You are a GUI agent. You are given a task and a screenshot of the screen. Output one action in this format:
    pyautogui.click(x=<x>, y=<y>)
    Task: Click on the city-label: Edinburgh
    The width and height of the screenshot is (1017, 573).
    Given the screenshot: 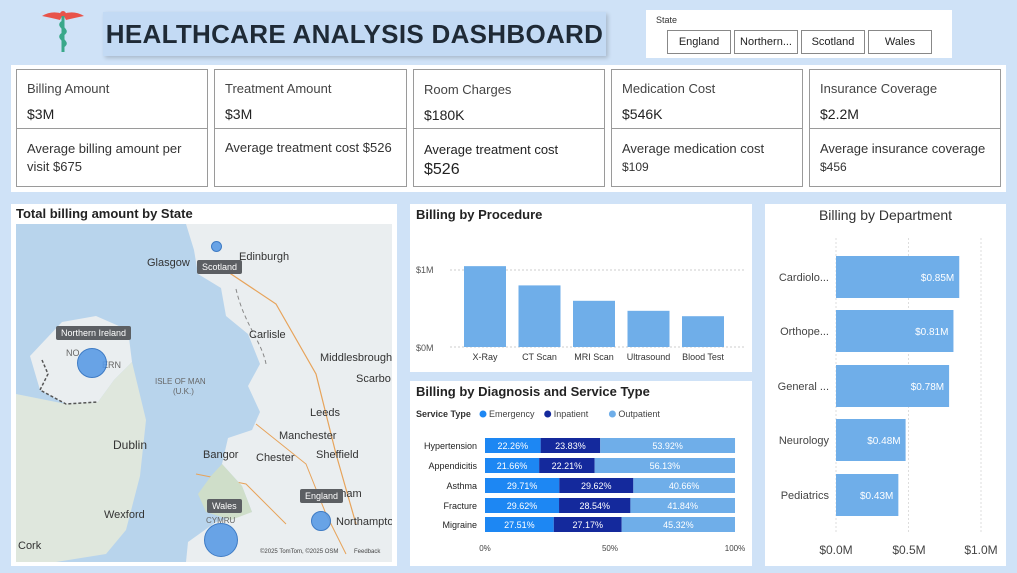 What is the action you would take?
    pyautogui.click(x=264, y=257)
    